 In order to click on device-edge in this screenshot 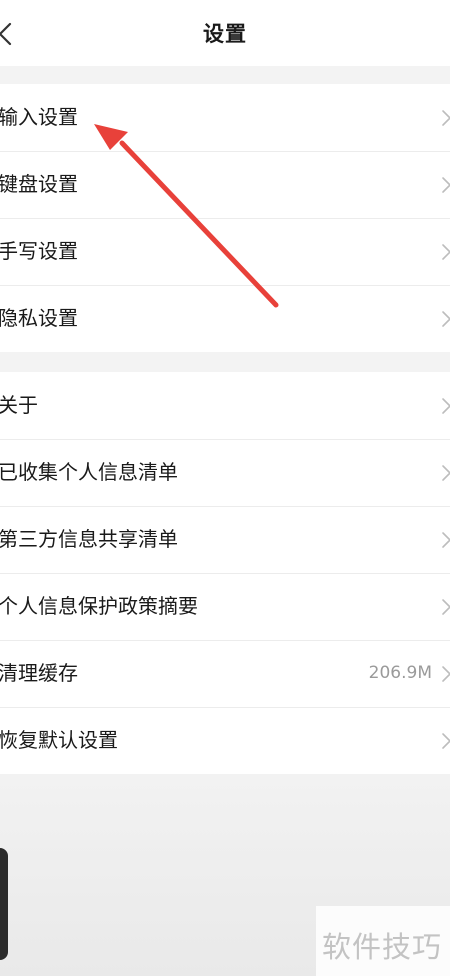, I will do `click(4, 904)`.